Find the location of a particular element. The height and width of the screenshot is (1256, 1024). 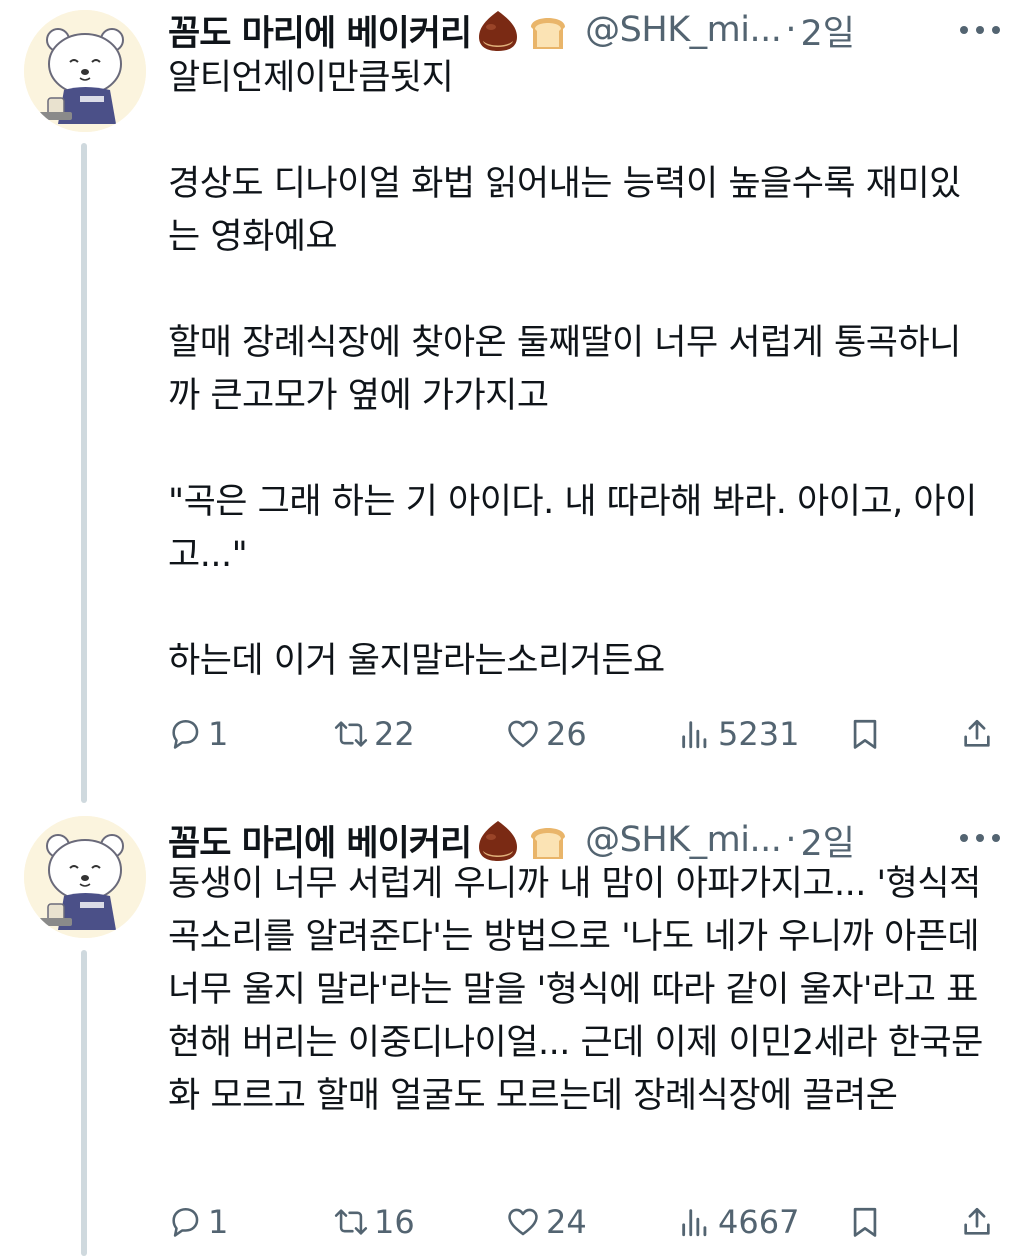

like-count: 26 is located at coordinates (566, 734).